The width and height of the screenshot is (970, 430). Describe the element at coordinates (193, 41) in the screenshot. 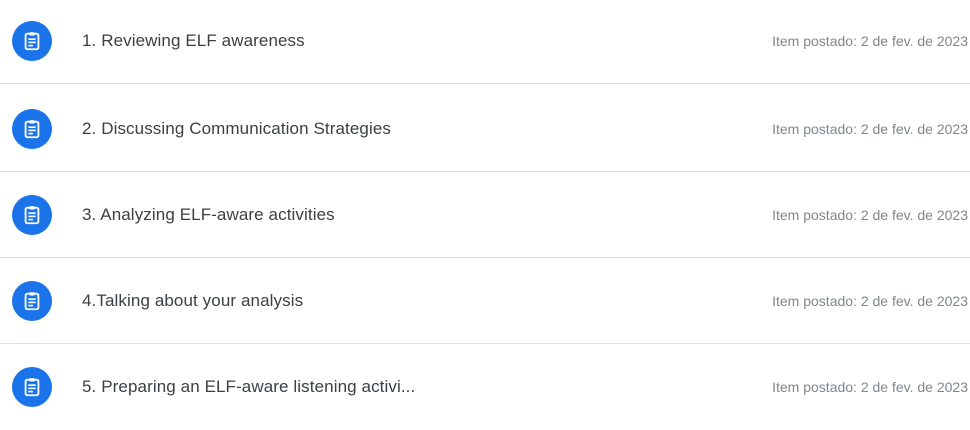

I see `assignment-title: 1. Reviewing ELF awareness` at that location.